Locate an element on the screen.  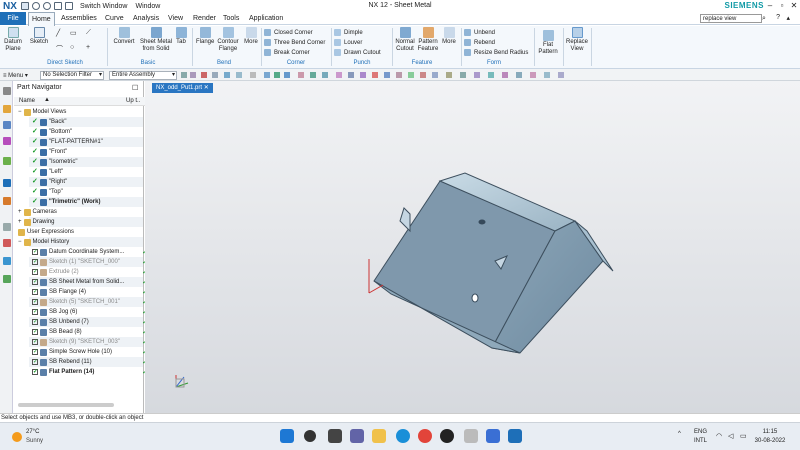
profile-icon: ⟋ is located at coordinates (88, 33).